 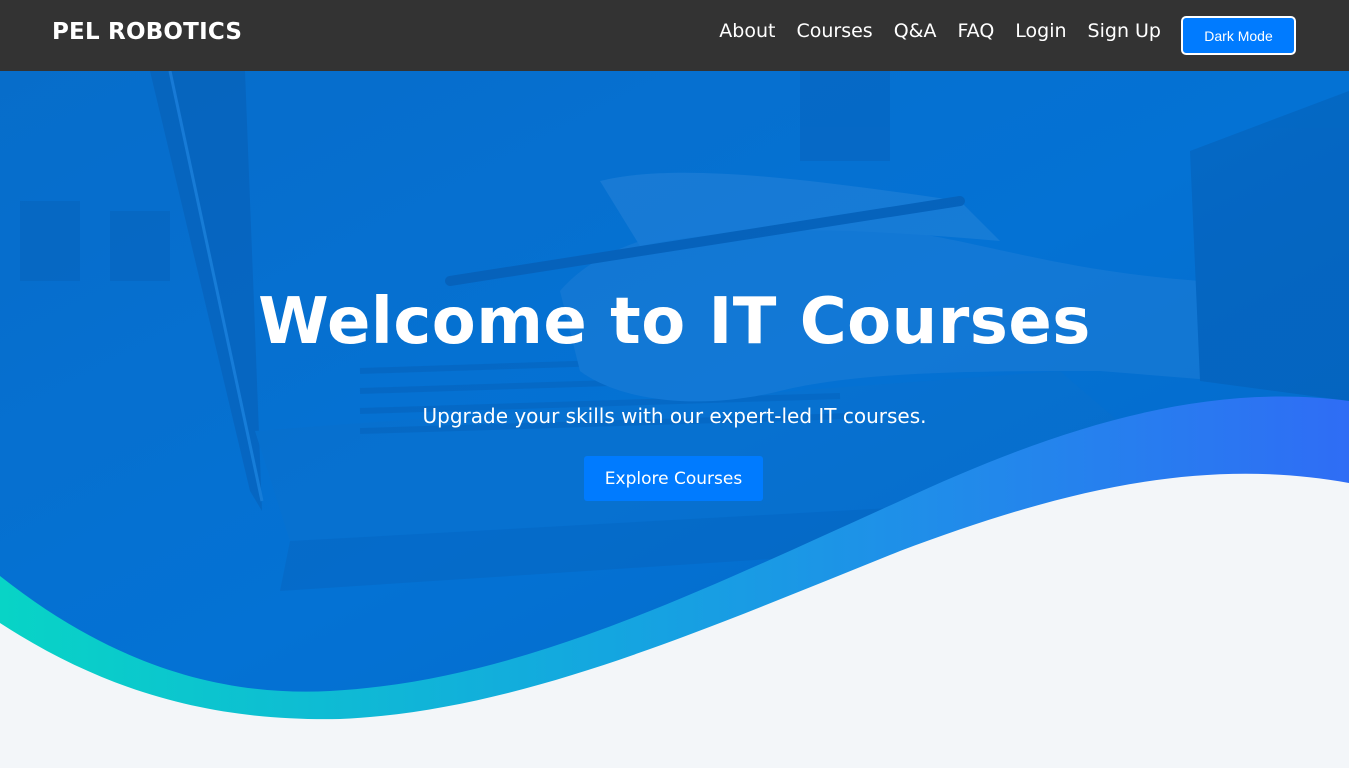 What do you see at coordinates (147, 32) in the screenshot?
I see `brand-logo: PEL ROBOTICS` at bounding box center [147, 32].